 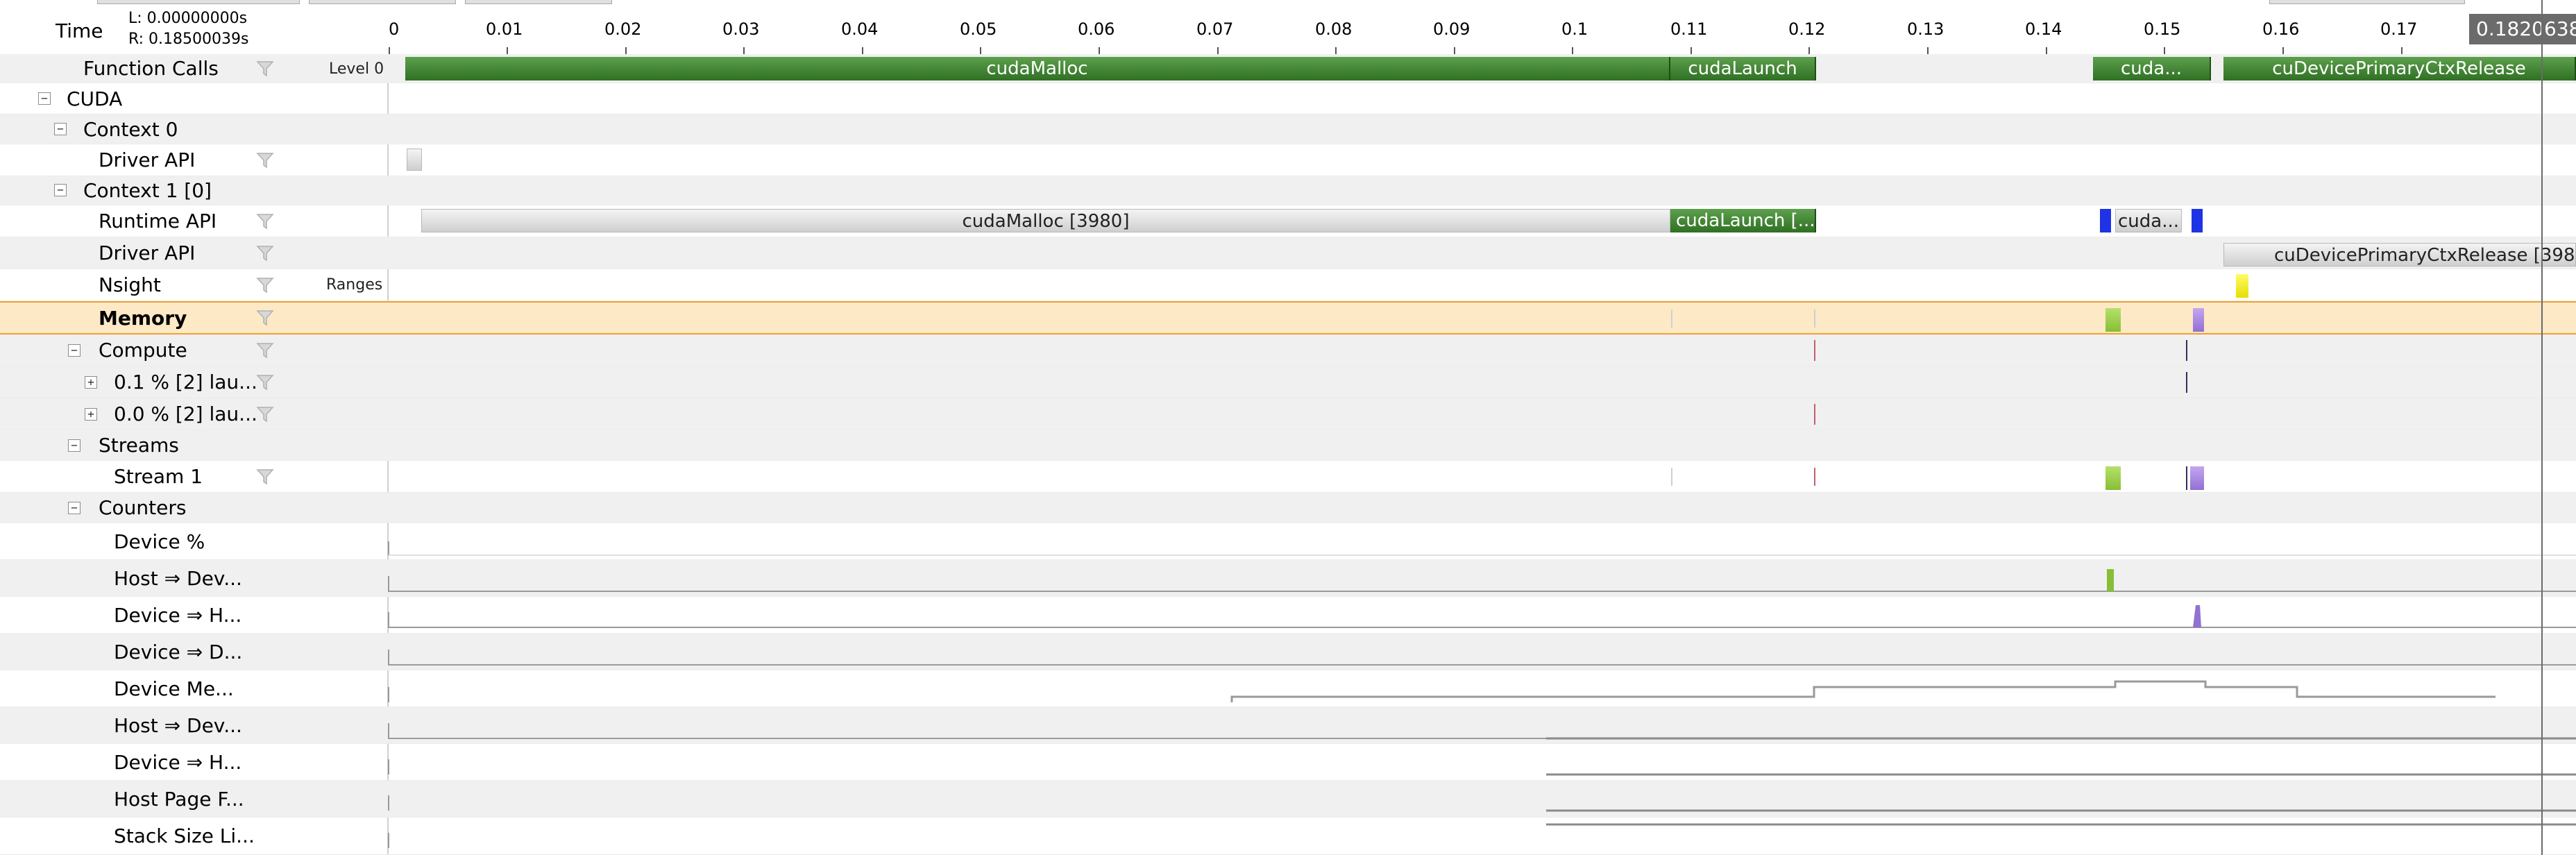 I want to click on tick-label: 0.02, so click(x=623, y=29).